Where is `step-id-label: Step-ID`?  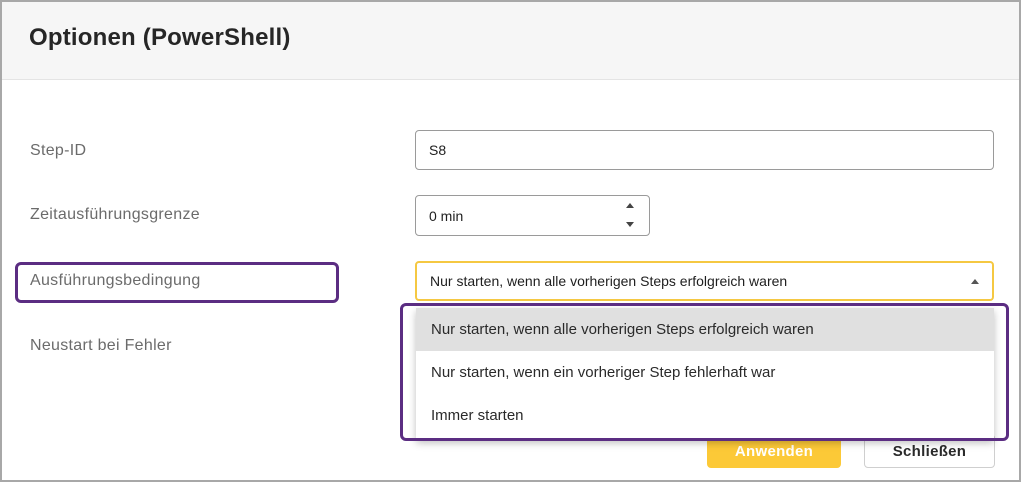 step-id-label: Step-ID is located at coordinates (58, 150).